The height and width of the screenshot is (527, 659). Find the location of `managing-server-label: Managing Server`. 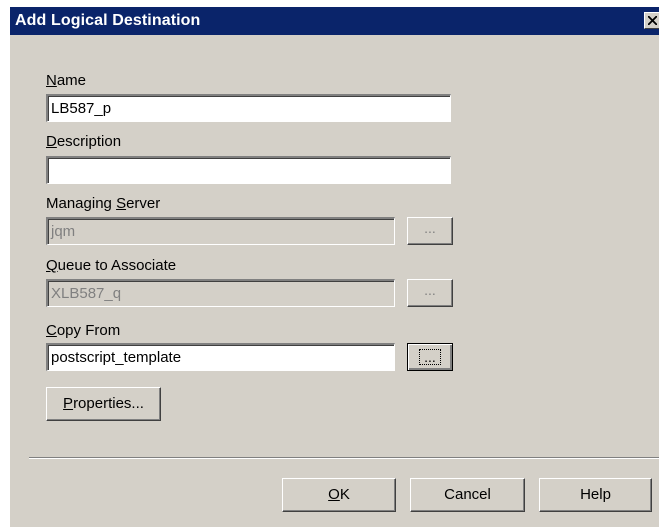

managing-server-label: Managing Server is located at coordinates (103, 203).